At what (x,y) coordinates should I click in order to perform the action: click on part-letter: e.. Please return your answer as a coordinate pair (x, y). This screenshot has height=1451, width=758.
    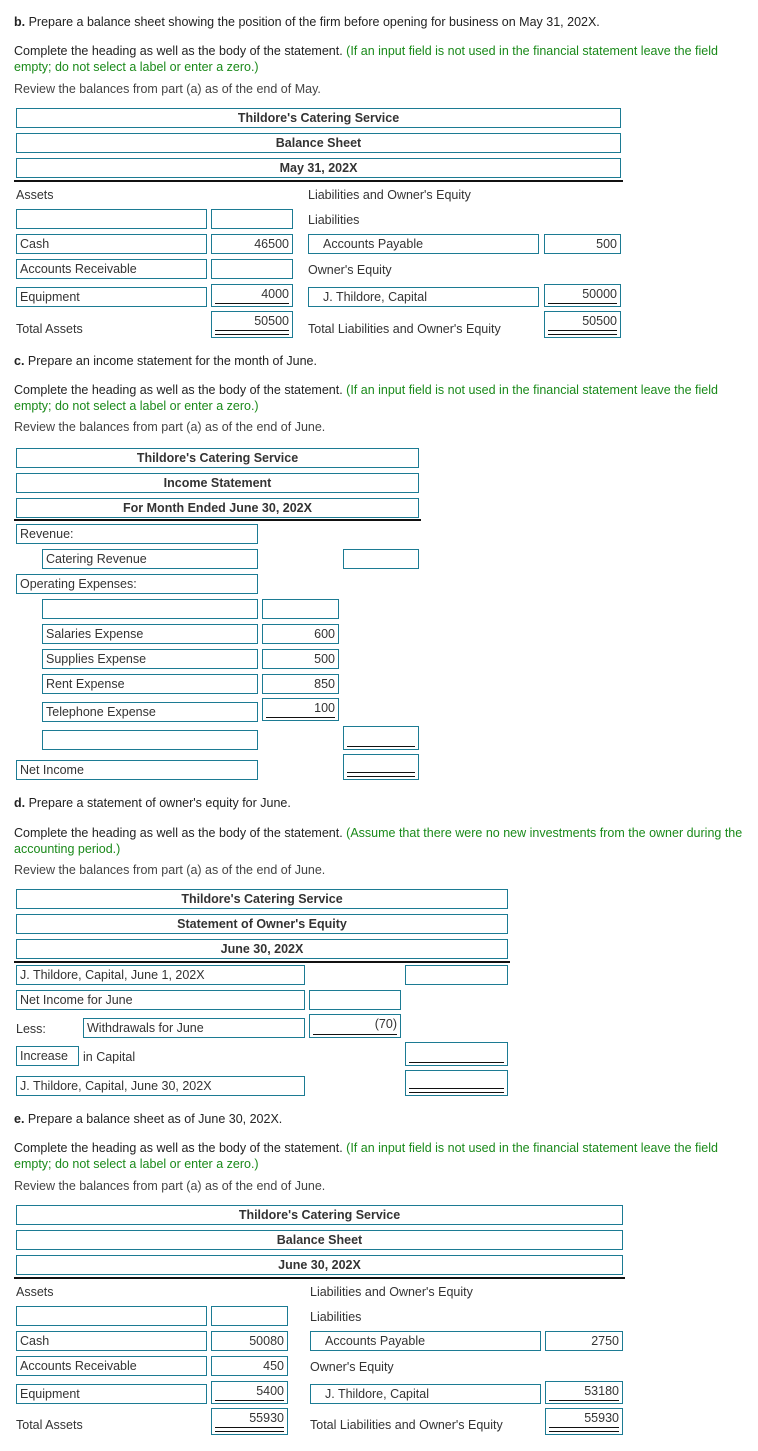
    Looking at the image, I should click on (19, 1119).